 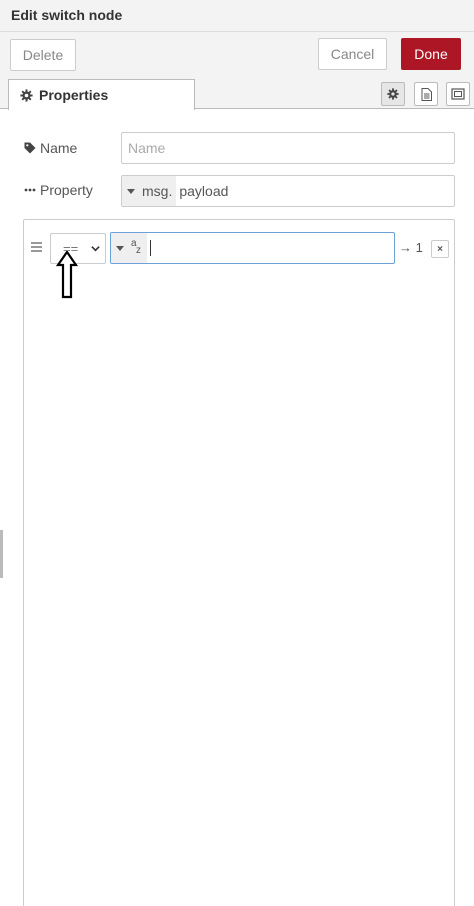 What do you see at coordinates (30, 148) in the screenshot?
I see `tag-icon` at bounding box center [30, 148].